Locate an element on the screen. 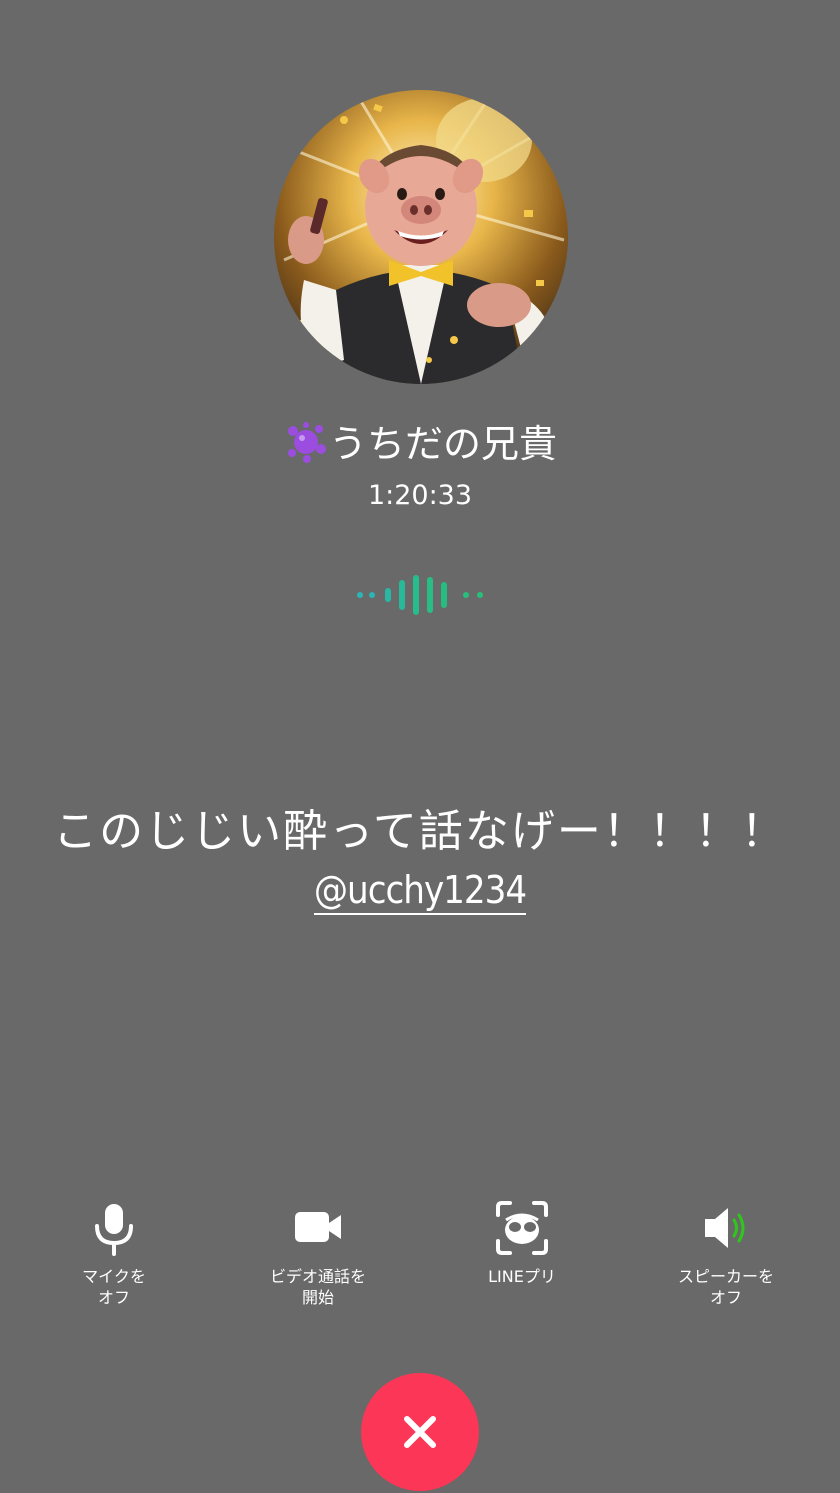  purple-splat-emoji is located at coordinates (306, 442).